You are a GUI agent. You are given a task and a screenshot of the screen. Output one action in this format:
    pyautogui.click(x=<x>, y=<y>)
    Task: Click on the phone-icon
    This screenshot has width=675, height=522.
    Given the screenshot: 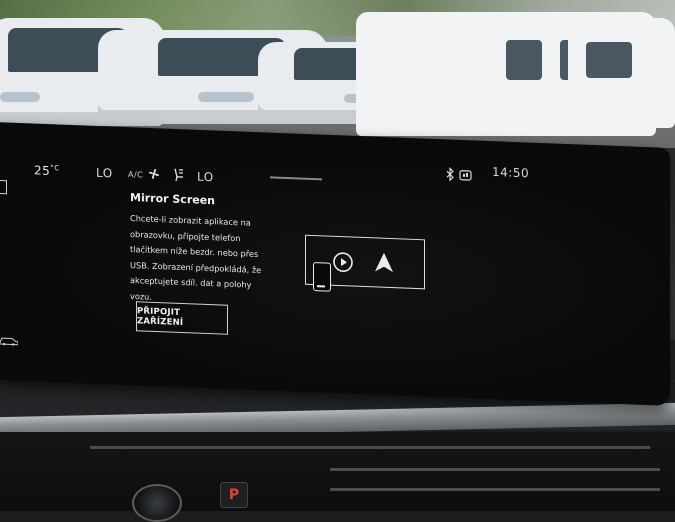 What is the action you would take?
    pyautogui.click(x=322, y=277)
    